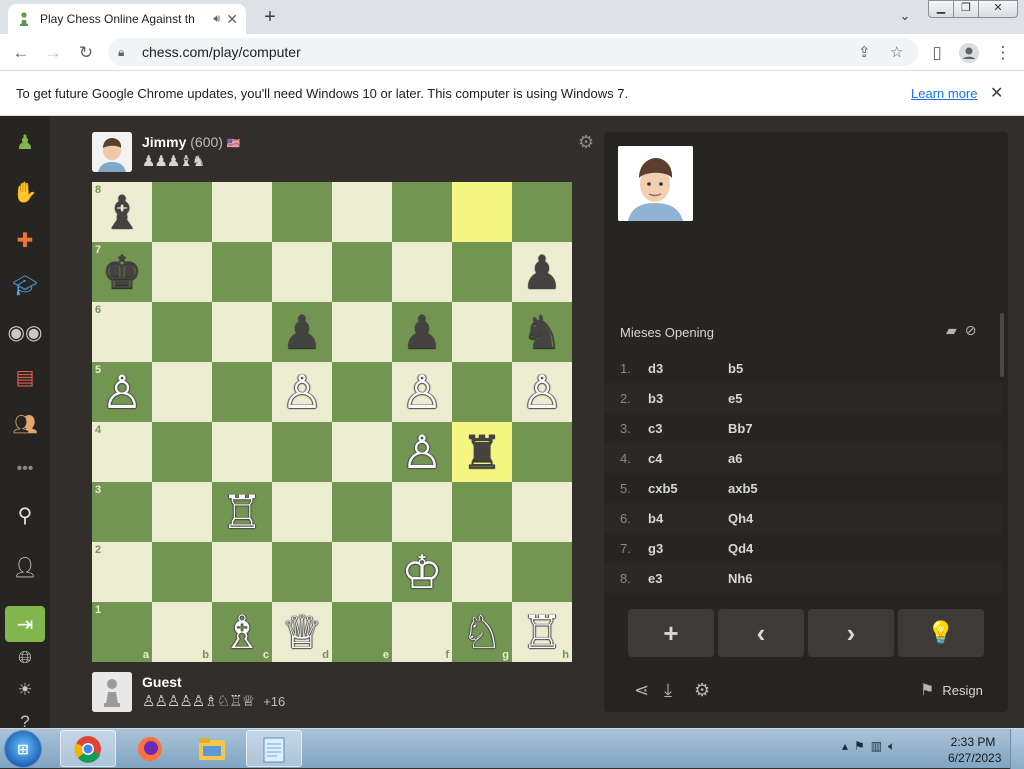 This screenshot has height=769, width=1024. I want to click on square-c4, so click(242, 452).